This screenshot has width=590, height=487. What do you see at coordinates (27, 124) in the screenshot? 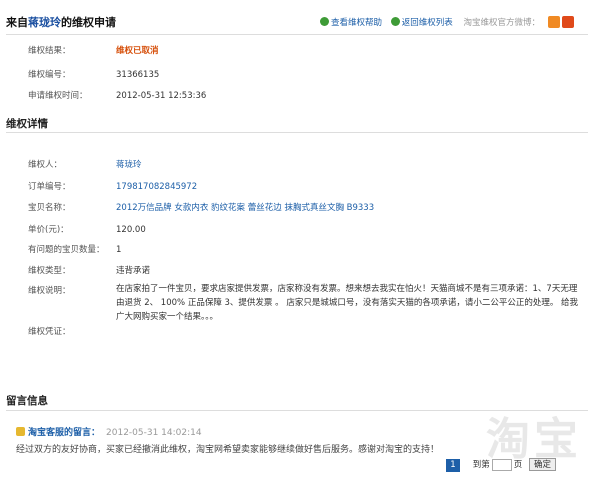
I see `details-section-title: 维权详情` at bounding box center [27, 124].